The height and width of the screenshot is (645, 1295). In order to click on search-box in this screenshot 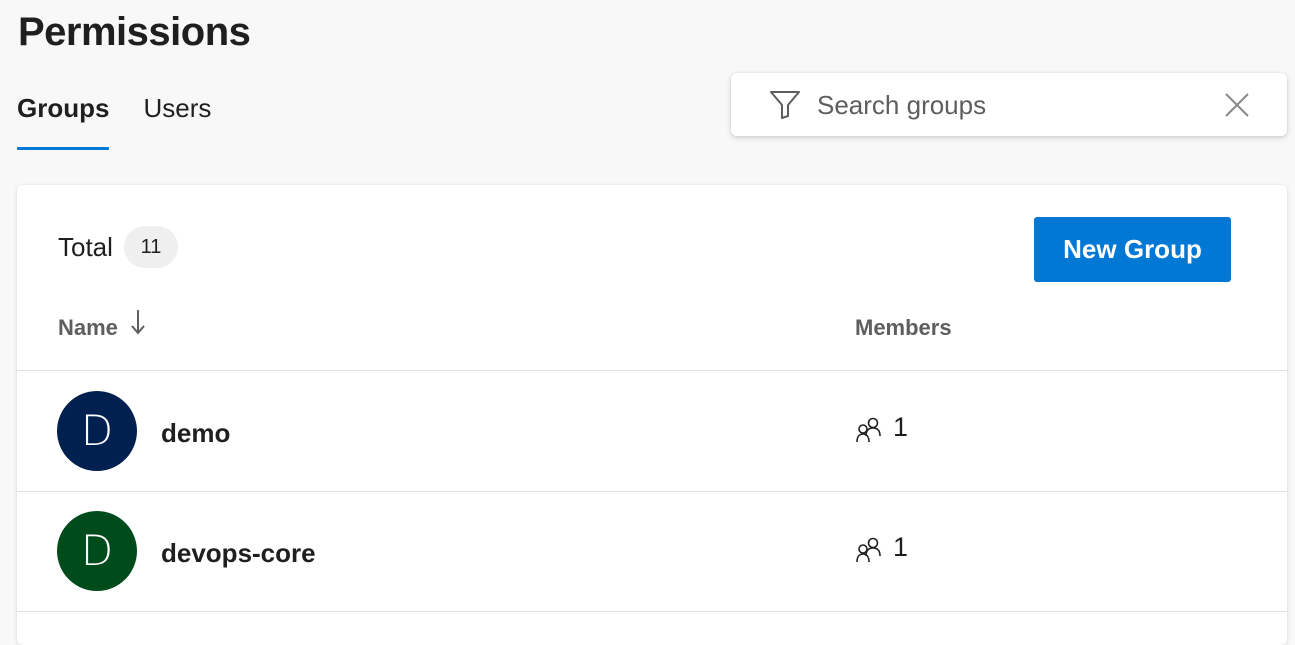, I will do `click(1009, 104)`.